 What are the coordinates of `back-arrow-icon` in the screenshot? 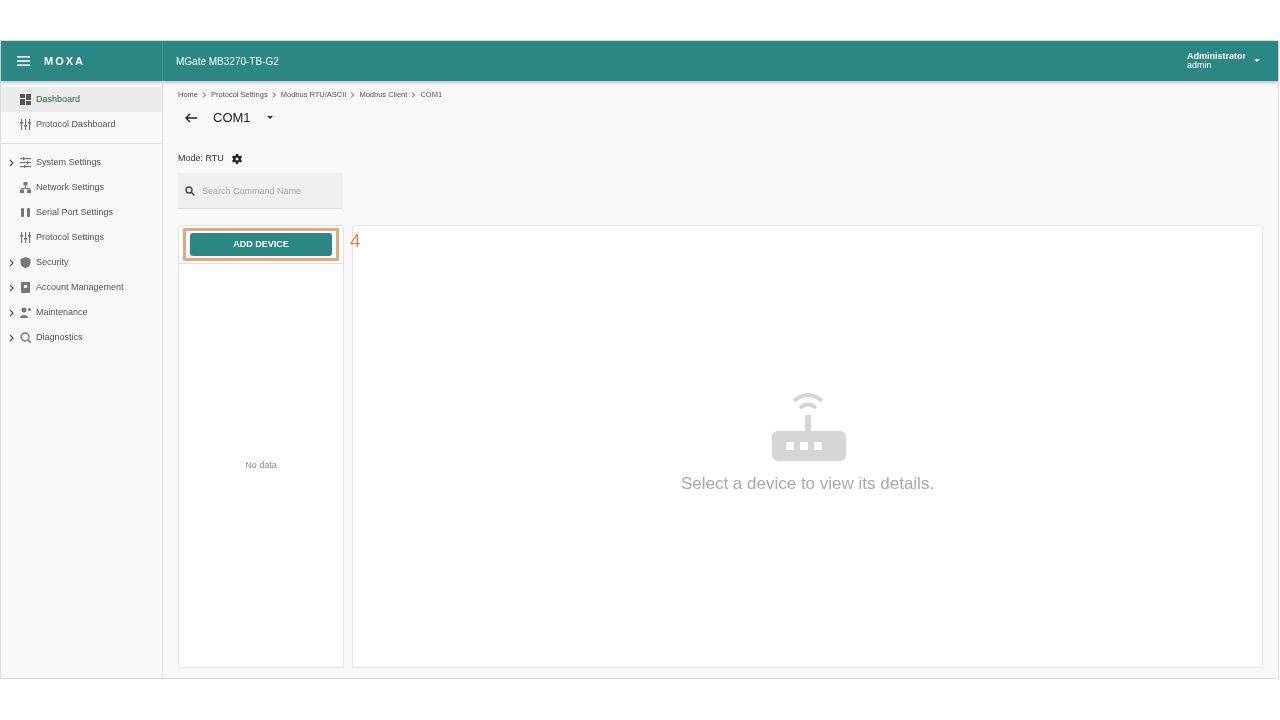 It's located at (191, 118).